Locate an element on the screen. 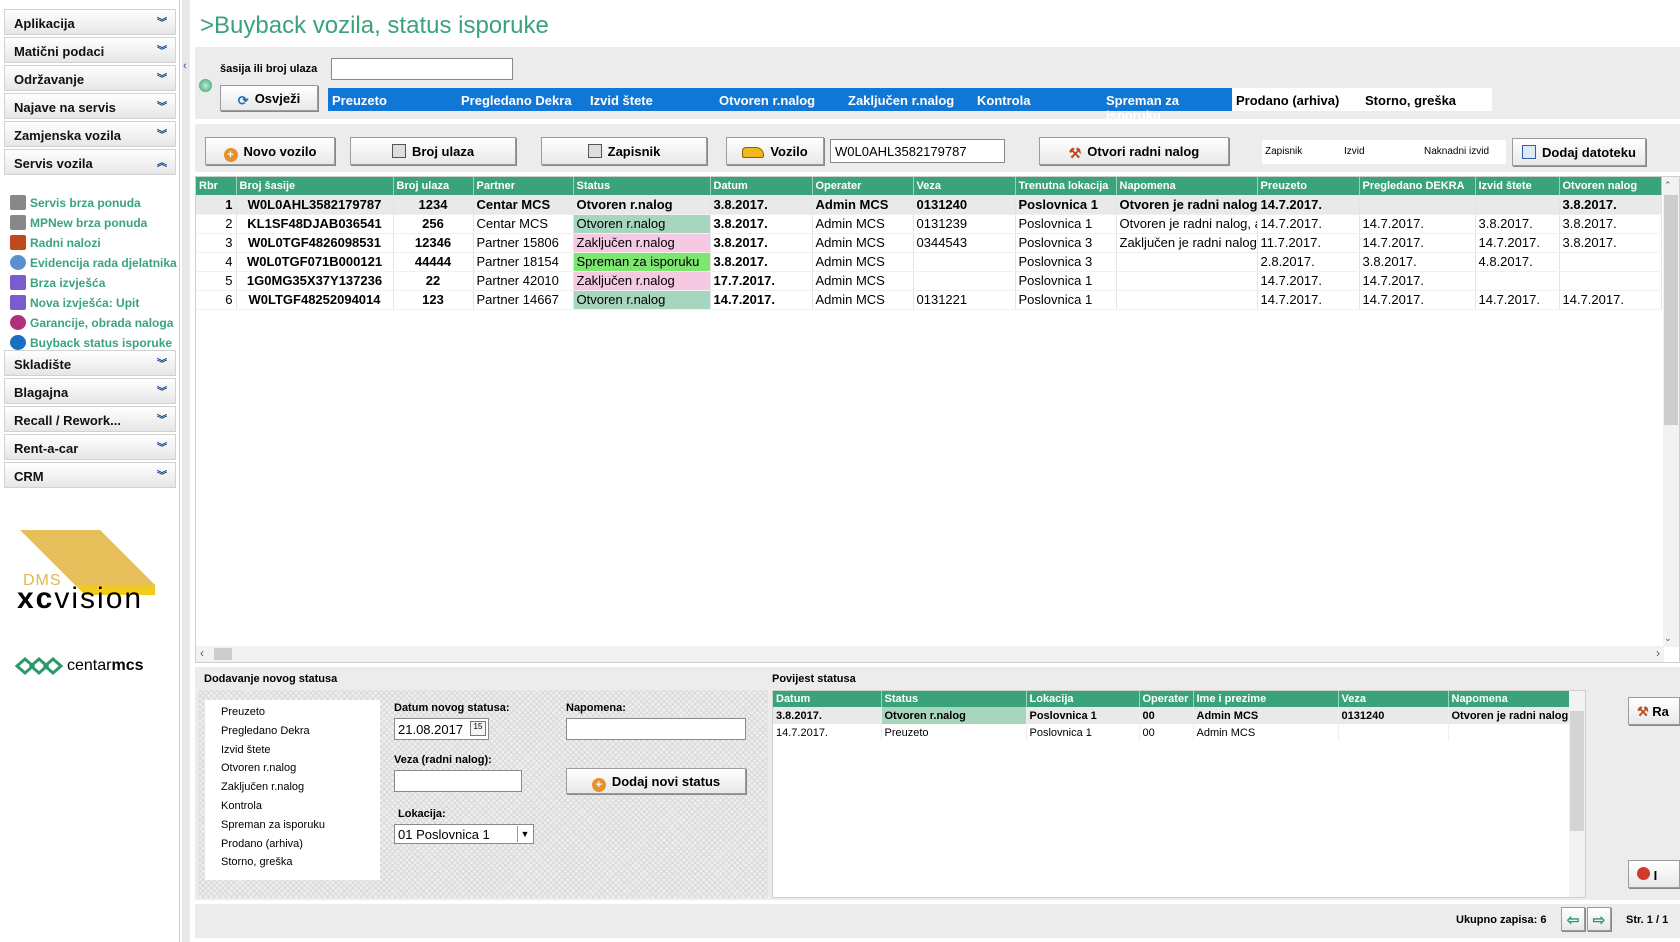  menu-group-odrzavanje: Održavanje ︾ is located at coordinates (90, 78).